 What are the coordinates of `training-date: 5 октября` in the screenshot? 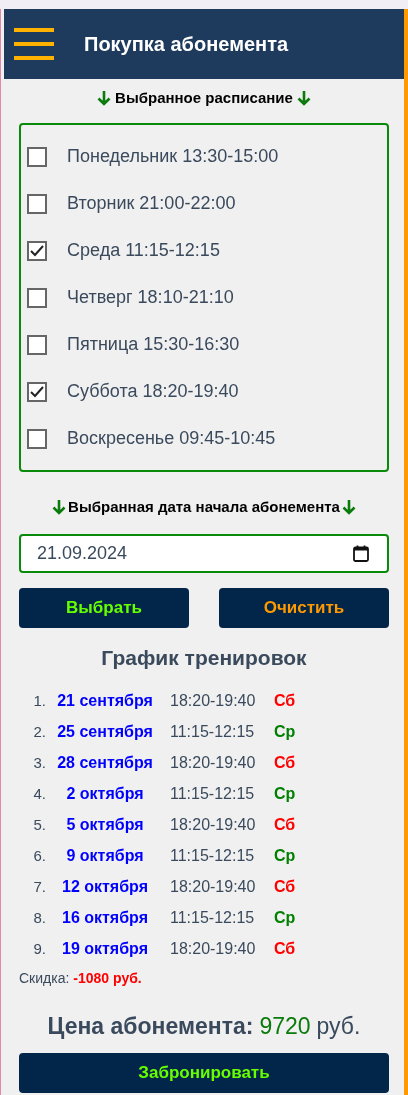 It's located at (105, 825).